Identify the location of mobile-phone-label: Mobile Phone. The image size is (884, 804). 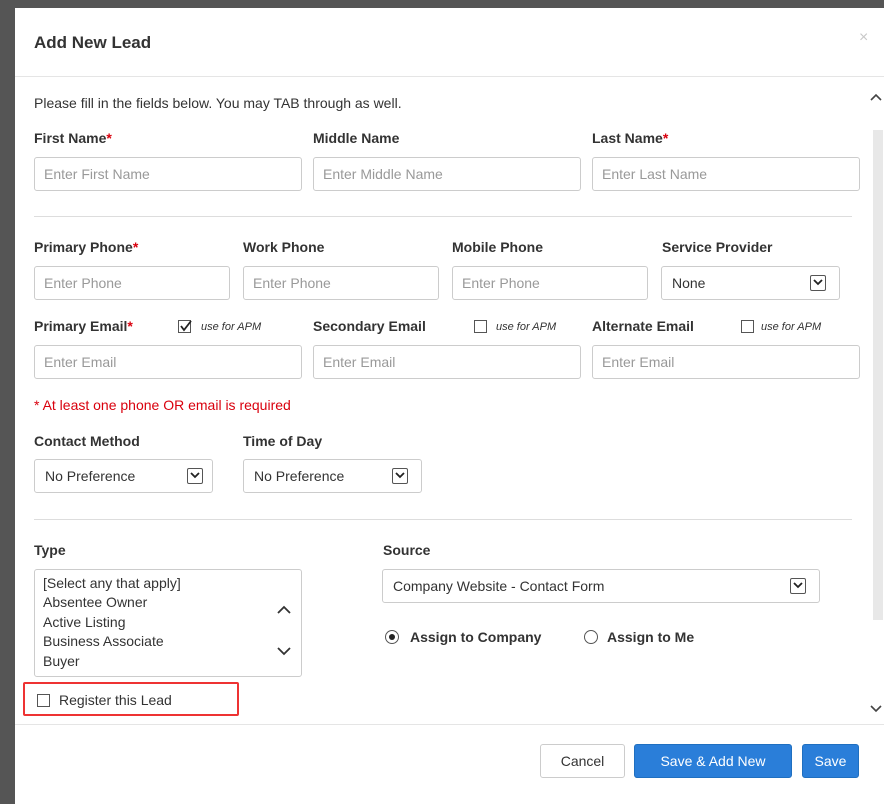
(497, 247).